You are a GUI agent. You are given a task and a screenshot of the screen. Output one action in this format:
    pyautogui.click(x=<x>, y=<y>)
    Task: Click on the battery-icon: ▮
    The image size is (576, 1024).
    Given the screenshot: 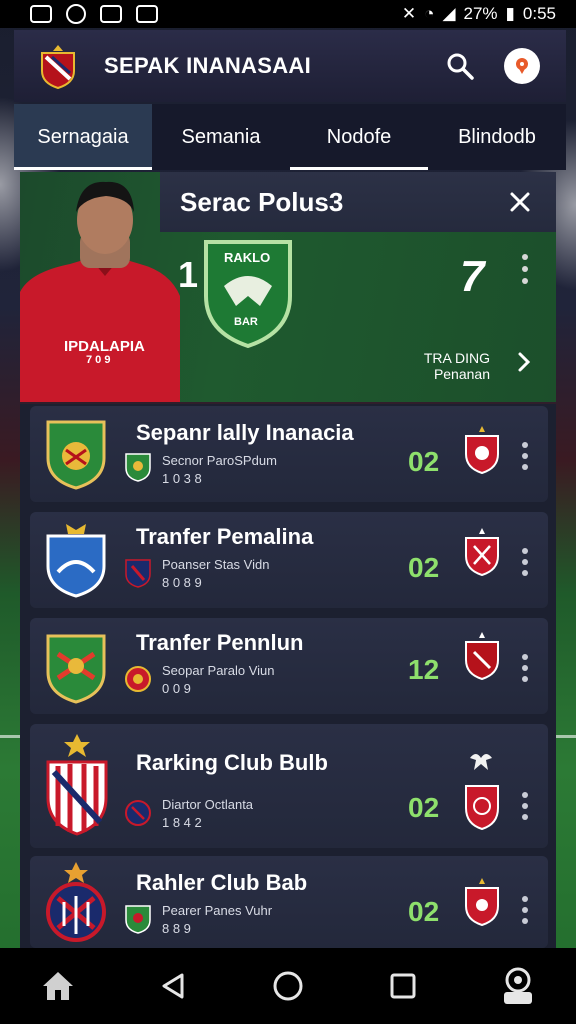 What is the action you would take?
    pyautogui.click(x=510, y=13)
    